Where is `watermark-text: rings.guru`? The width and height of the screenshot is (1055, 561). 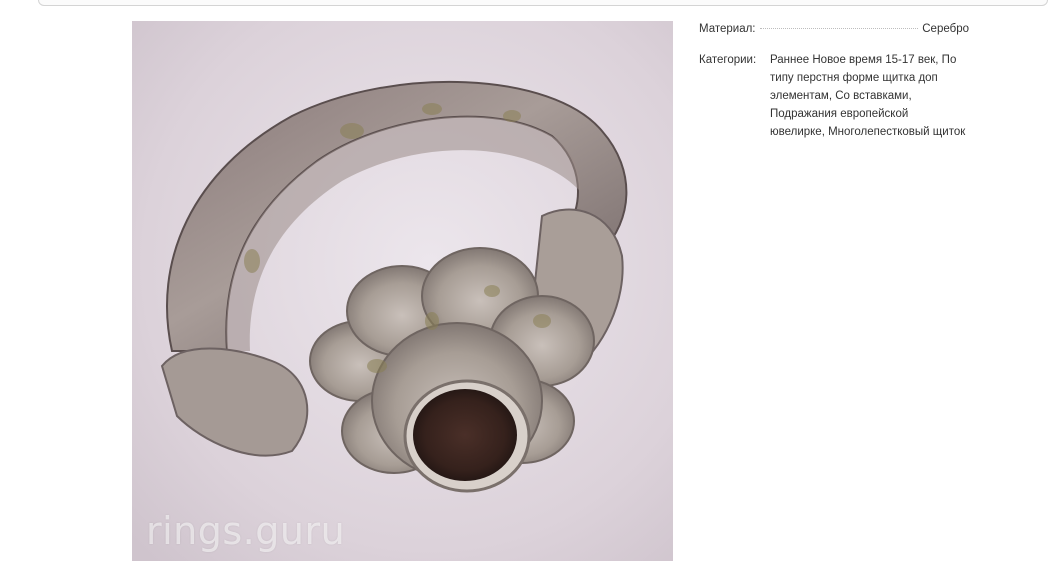
watermark-text: rings.guru is located at coordinates (246, 531).